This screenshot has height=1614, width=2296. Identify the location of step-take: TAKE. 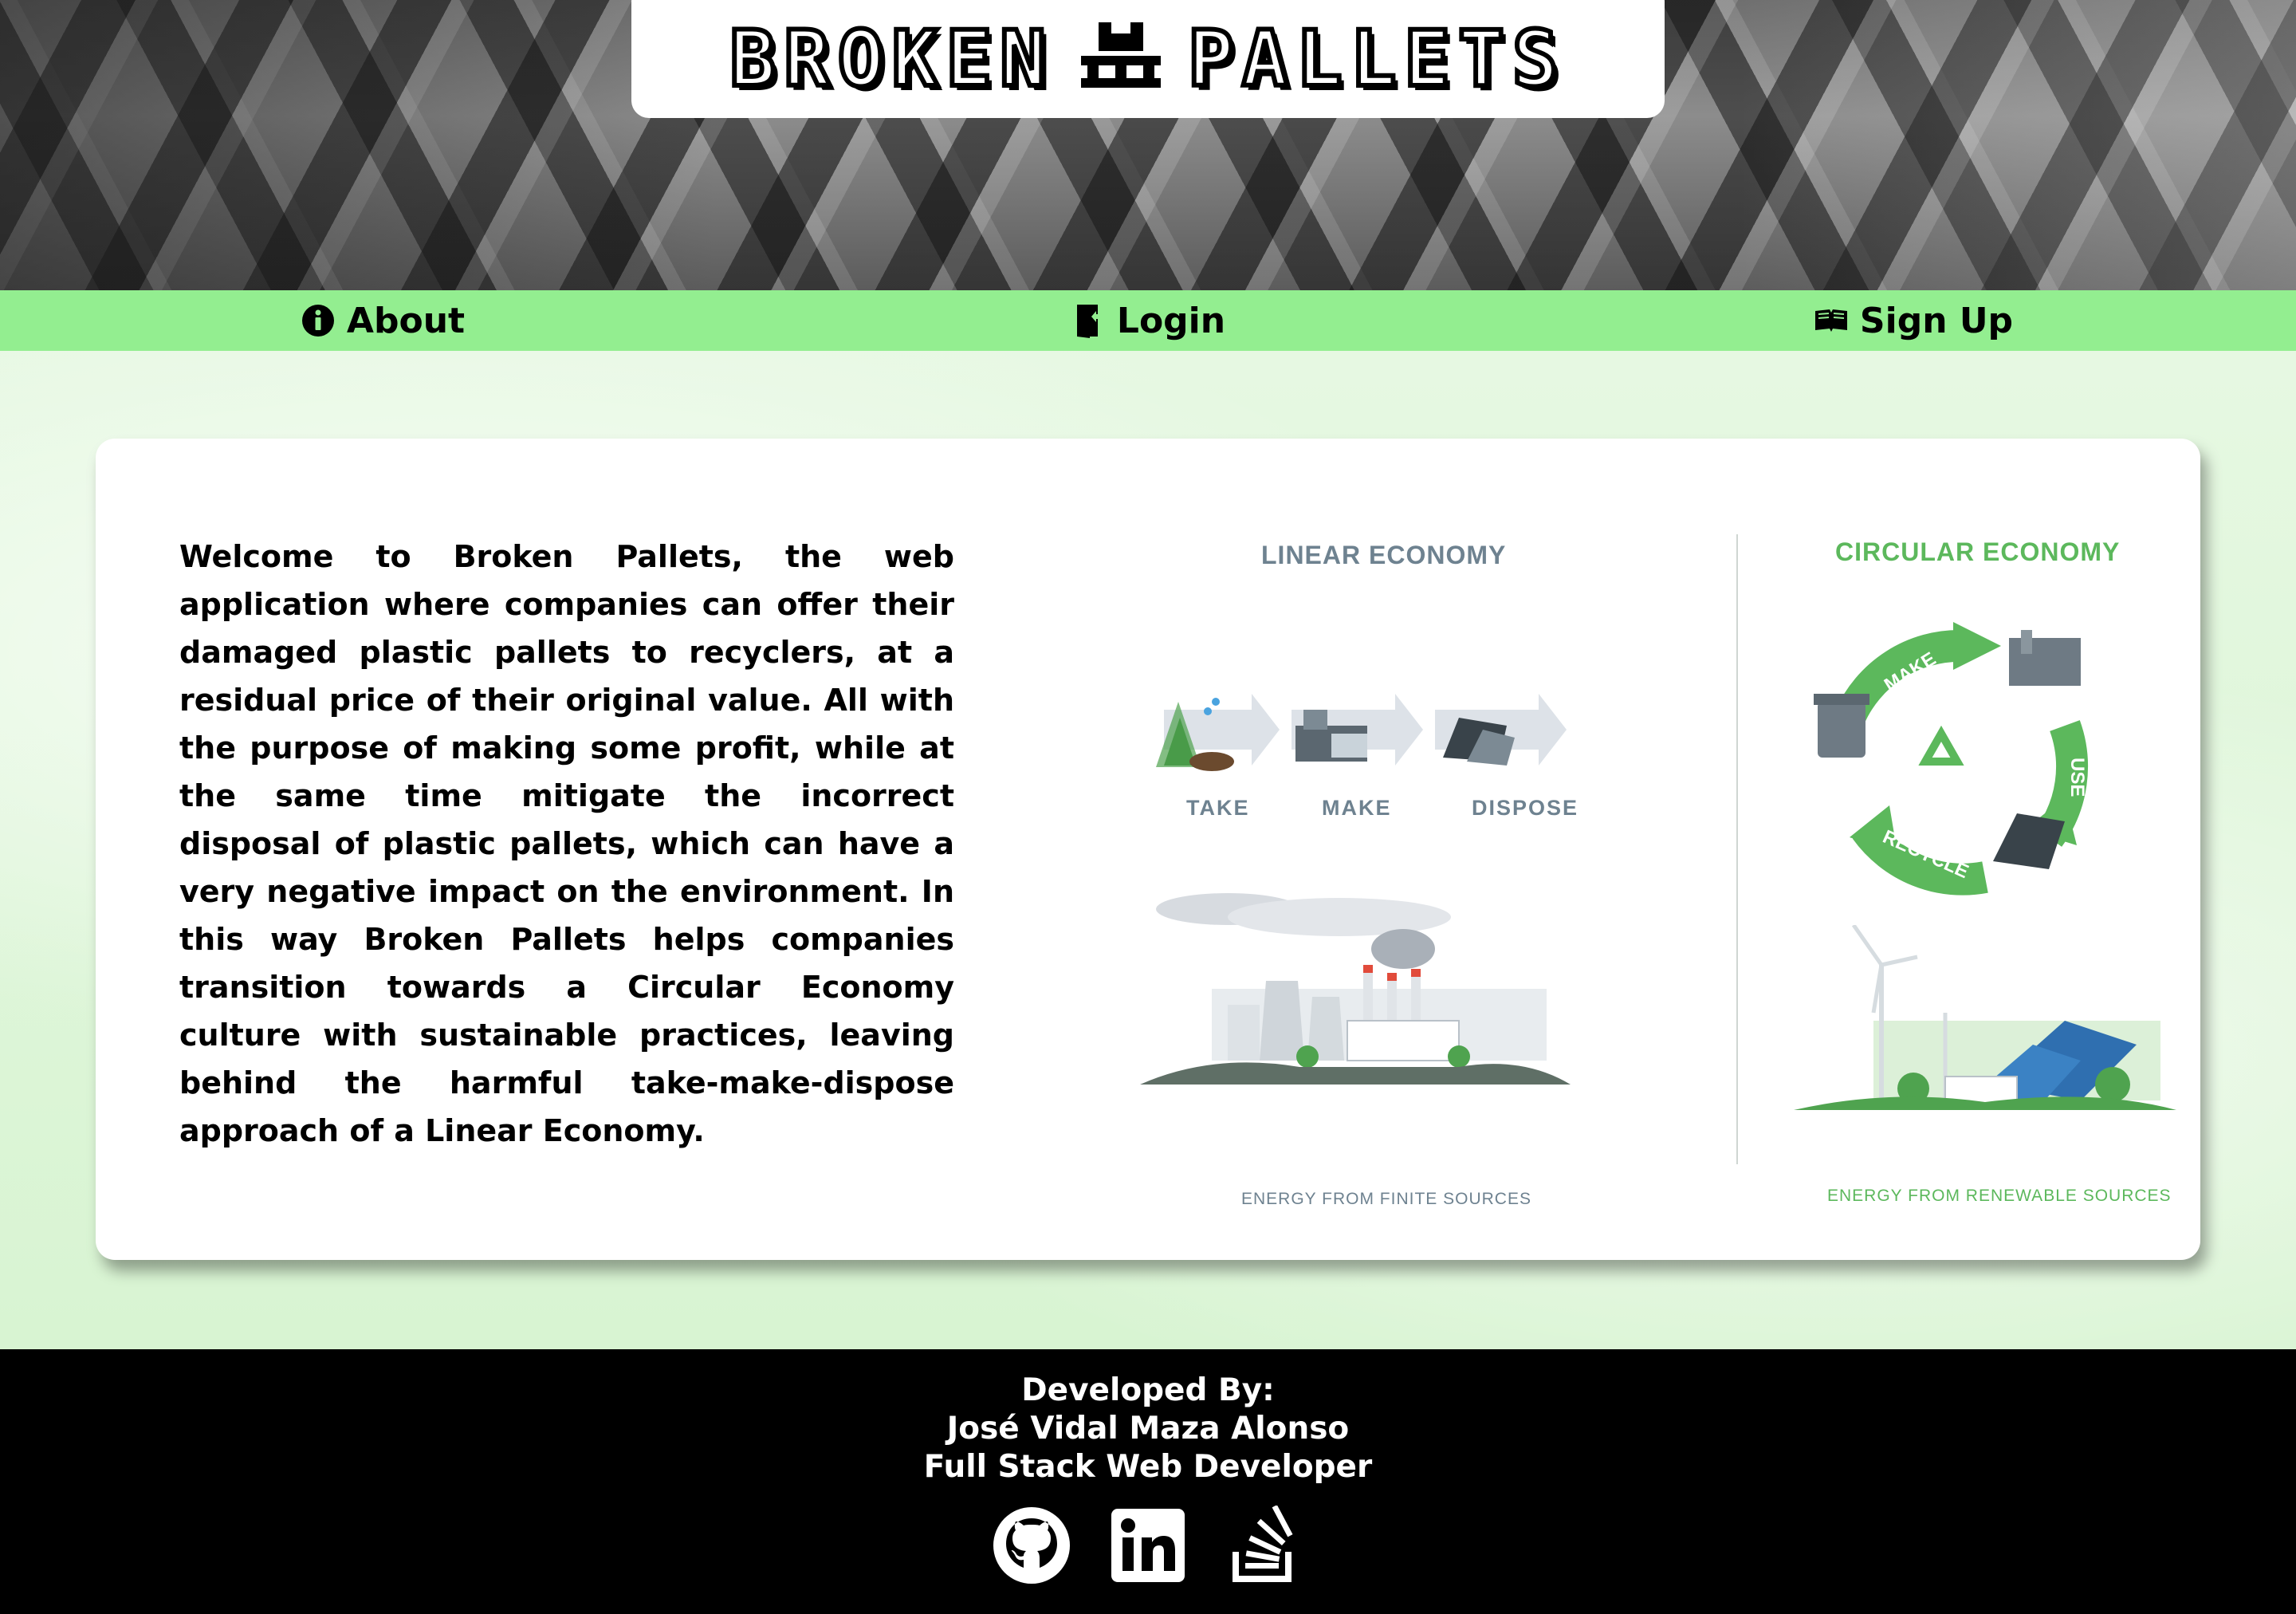
(1218, 808).